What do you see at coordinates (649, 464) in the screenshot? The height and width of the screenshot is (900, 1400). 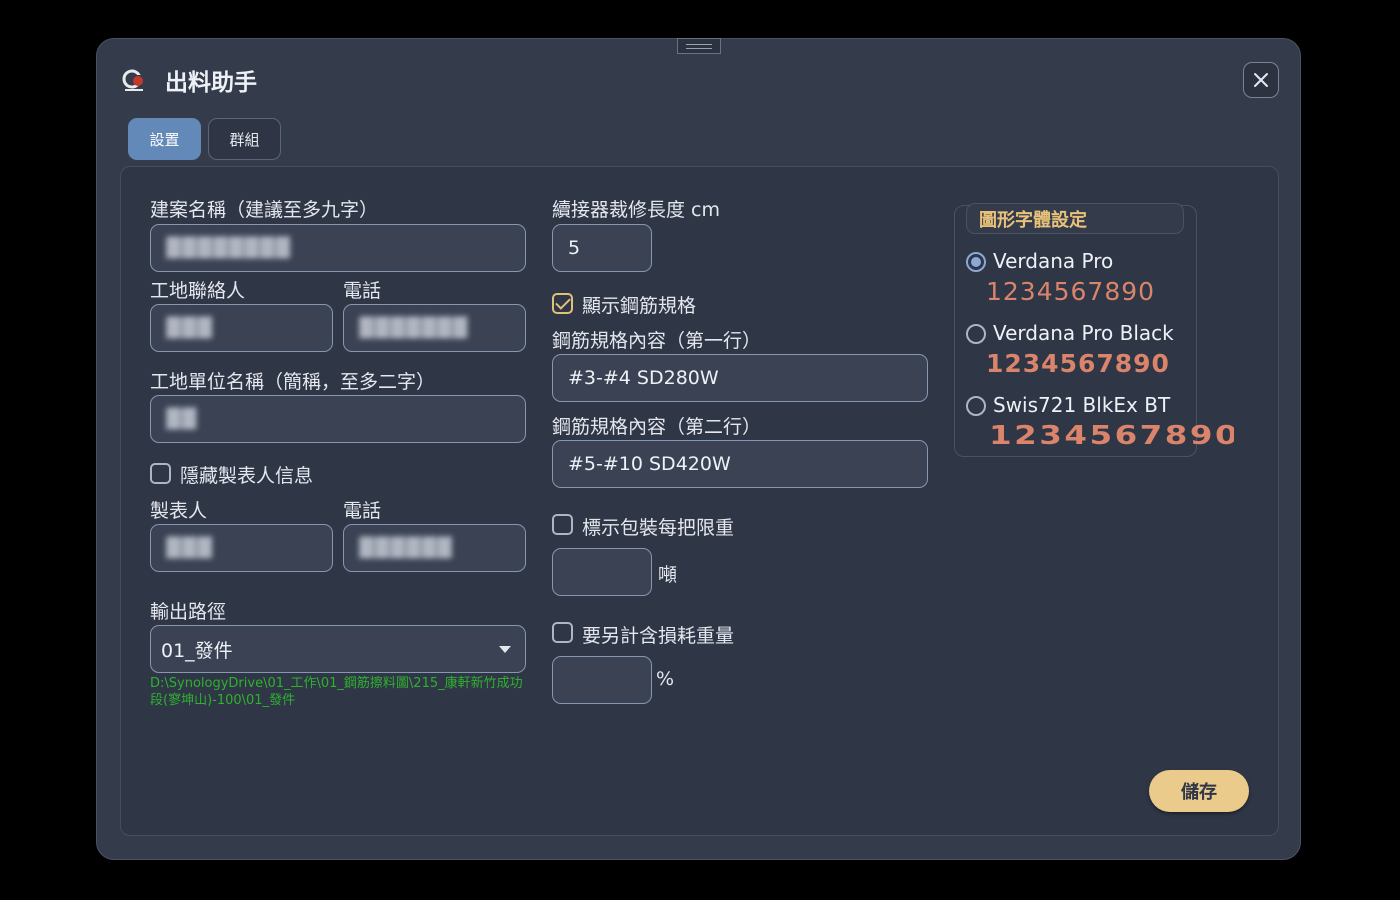 I see `spec-line2-value: #5-#10 SD420W` at bounding box center [649, 464].